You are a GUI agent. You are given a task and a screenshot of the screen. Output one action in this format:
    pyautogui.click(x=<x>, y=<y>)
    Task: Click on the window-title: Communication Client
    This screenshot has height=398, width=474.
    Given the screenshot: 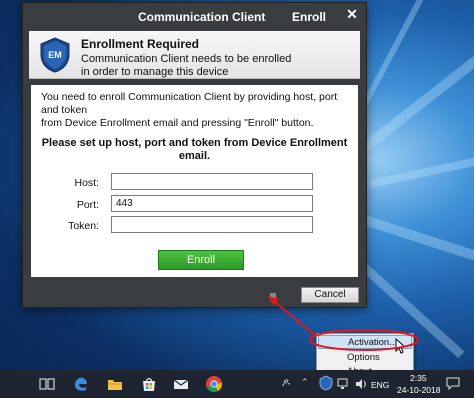 What is the action you would take?
    pyautogui.click(x=202, y=17)
    